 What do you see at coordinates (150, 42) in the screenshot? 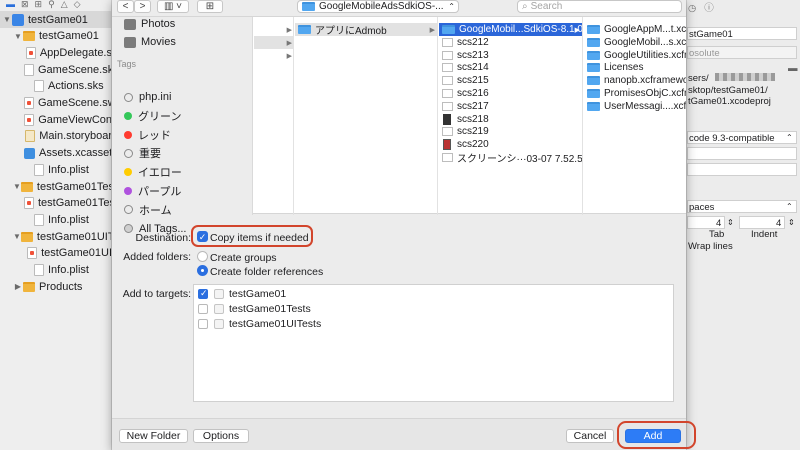
I see `sidebar-item-movies: Movies` at bounding box center [150, 42].